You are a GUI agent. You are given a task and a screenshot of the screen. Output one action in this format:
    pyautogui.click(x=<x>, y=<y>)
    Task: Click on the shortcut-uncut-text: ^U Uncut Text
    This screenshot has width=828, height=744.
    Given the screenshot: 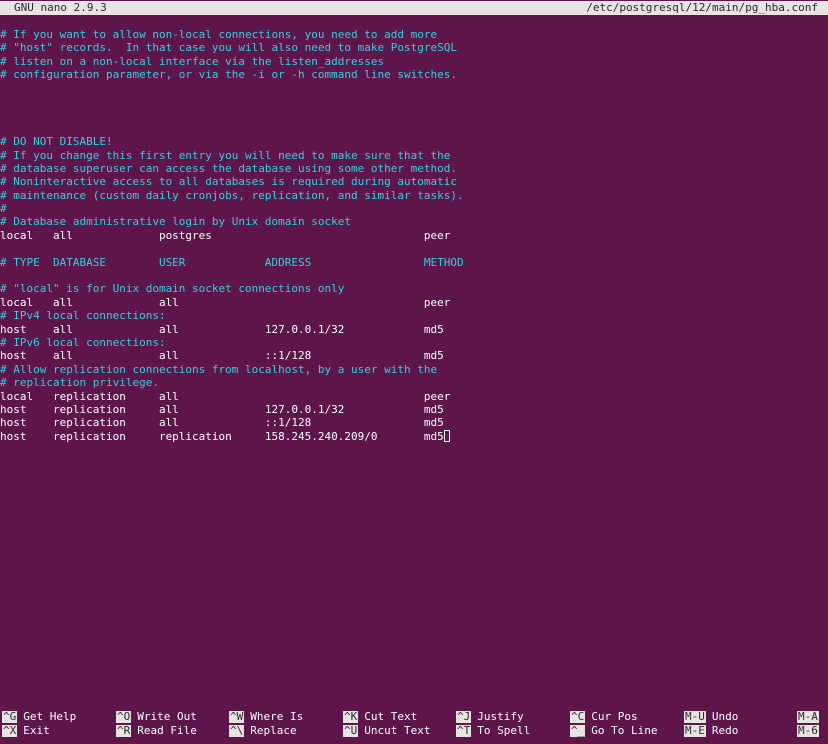 What is the action you would take?
    pyautogui.click(x=386, y=731)
    